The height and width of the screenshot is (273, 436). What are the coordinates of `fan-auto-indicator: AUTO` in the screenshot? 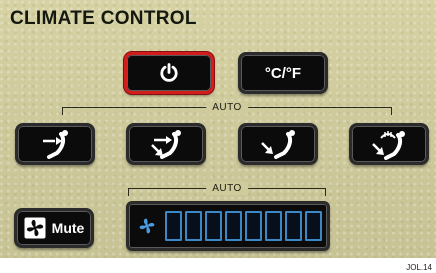 It's located at (227, 189).